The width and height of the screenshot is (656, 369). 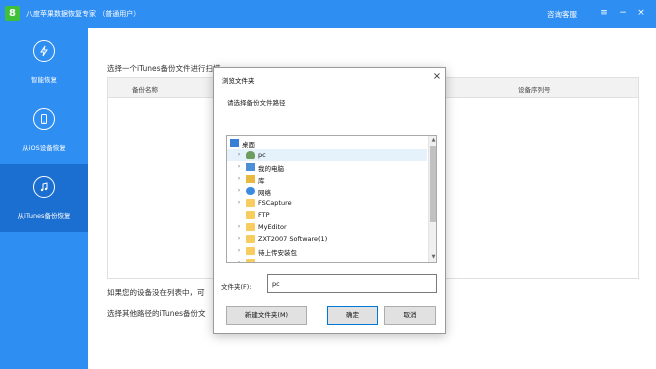 What do you see at coordinates (266, 315) in the screenshot?
I see `new-folder-button: 新建文件夹(M)` at bounding box center [266, 315].